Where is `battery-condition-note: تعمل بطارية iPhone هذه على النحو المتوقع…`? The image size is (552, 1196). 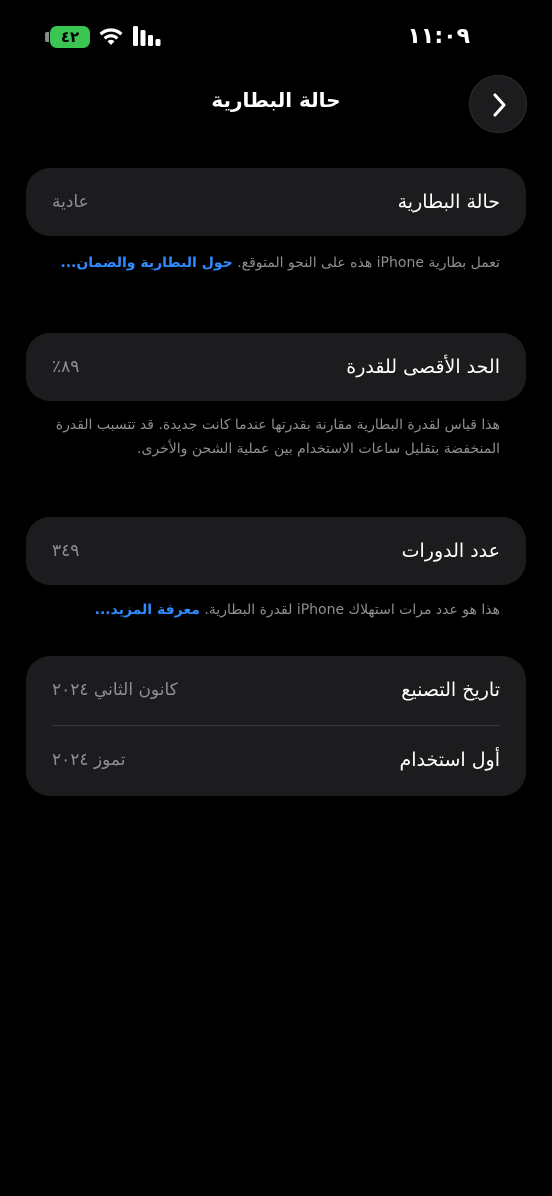
battery-condition-note: تعمل بطارية iPhone هذه على النحو المتوقع… is located at coordinates (275, 263).